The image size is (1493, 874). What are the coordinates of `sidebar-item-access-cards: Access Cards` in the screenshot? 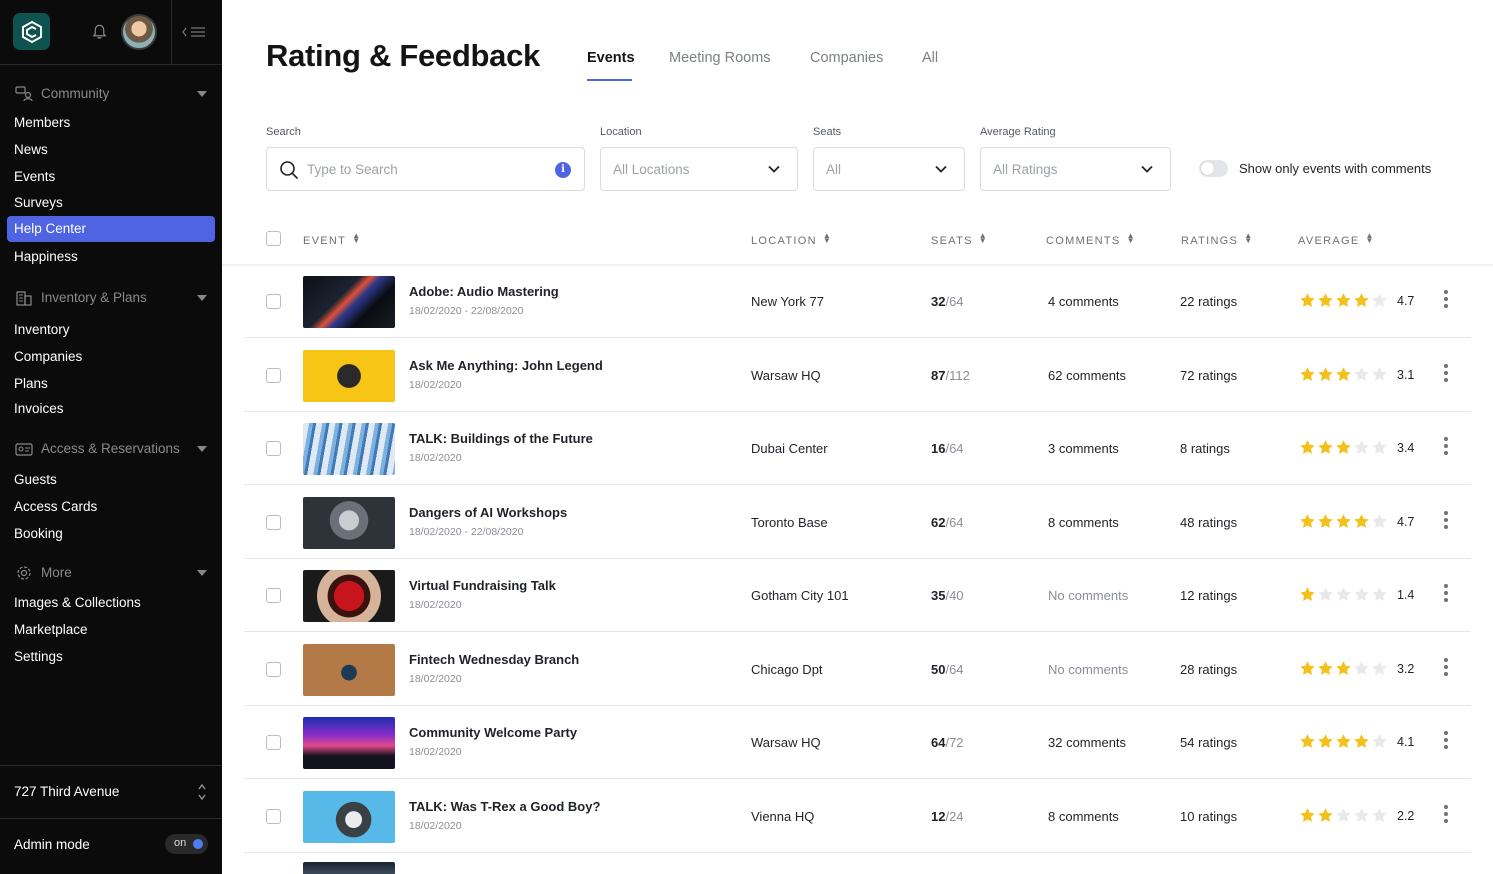 It's located at (55, 507).